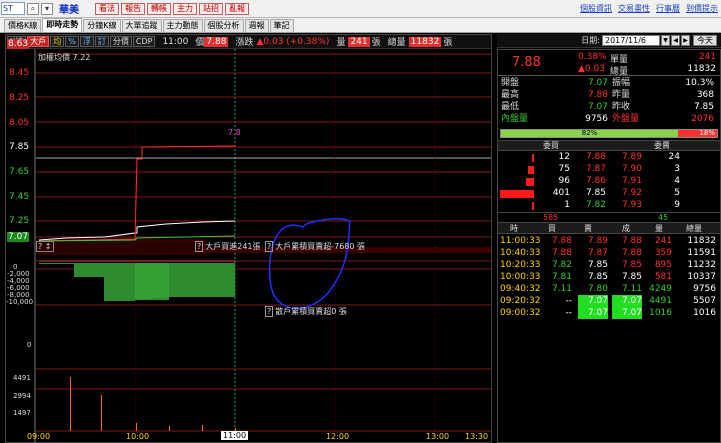  I want to click on link-price-alert: 到價提示, so click(702, 8).